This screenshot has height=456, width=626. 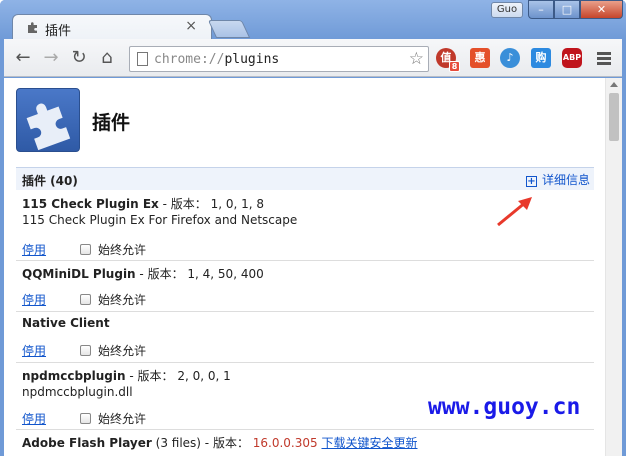 What do you see at coordinates (510, 58) in the screenshot?
I see `ext-bird-icon: ♪` at bounding box center [510, 58].